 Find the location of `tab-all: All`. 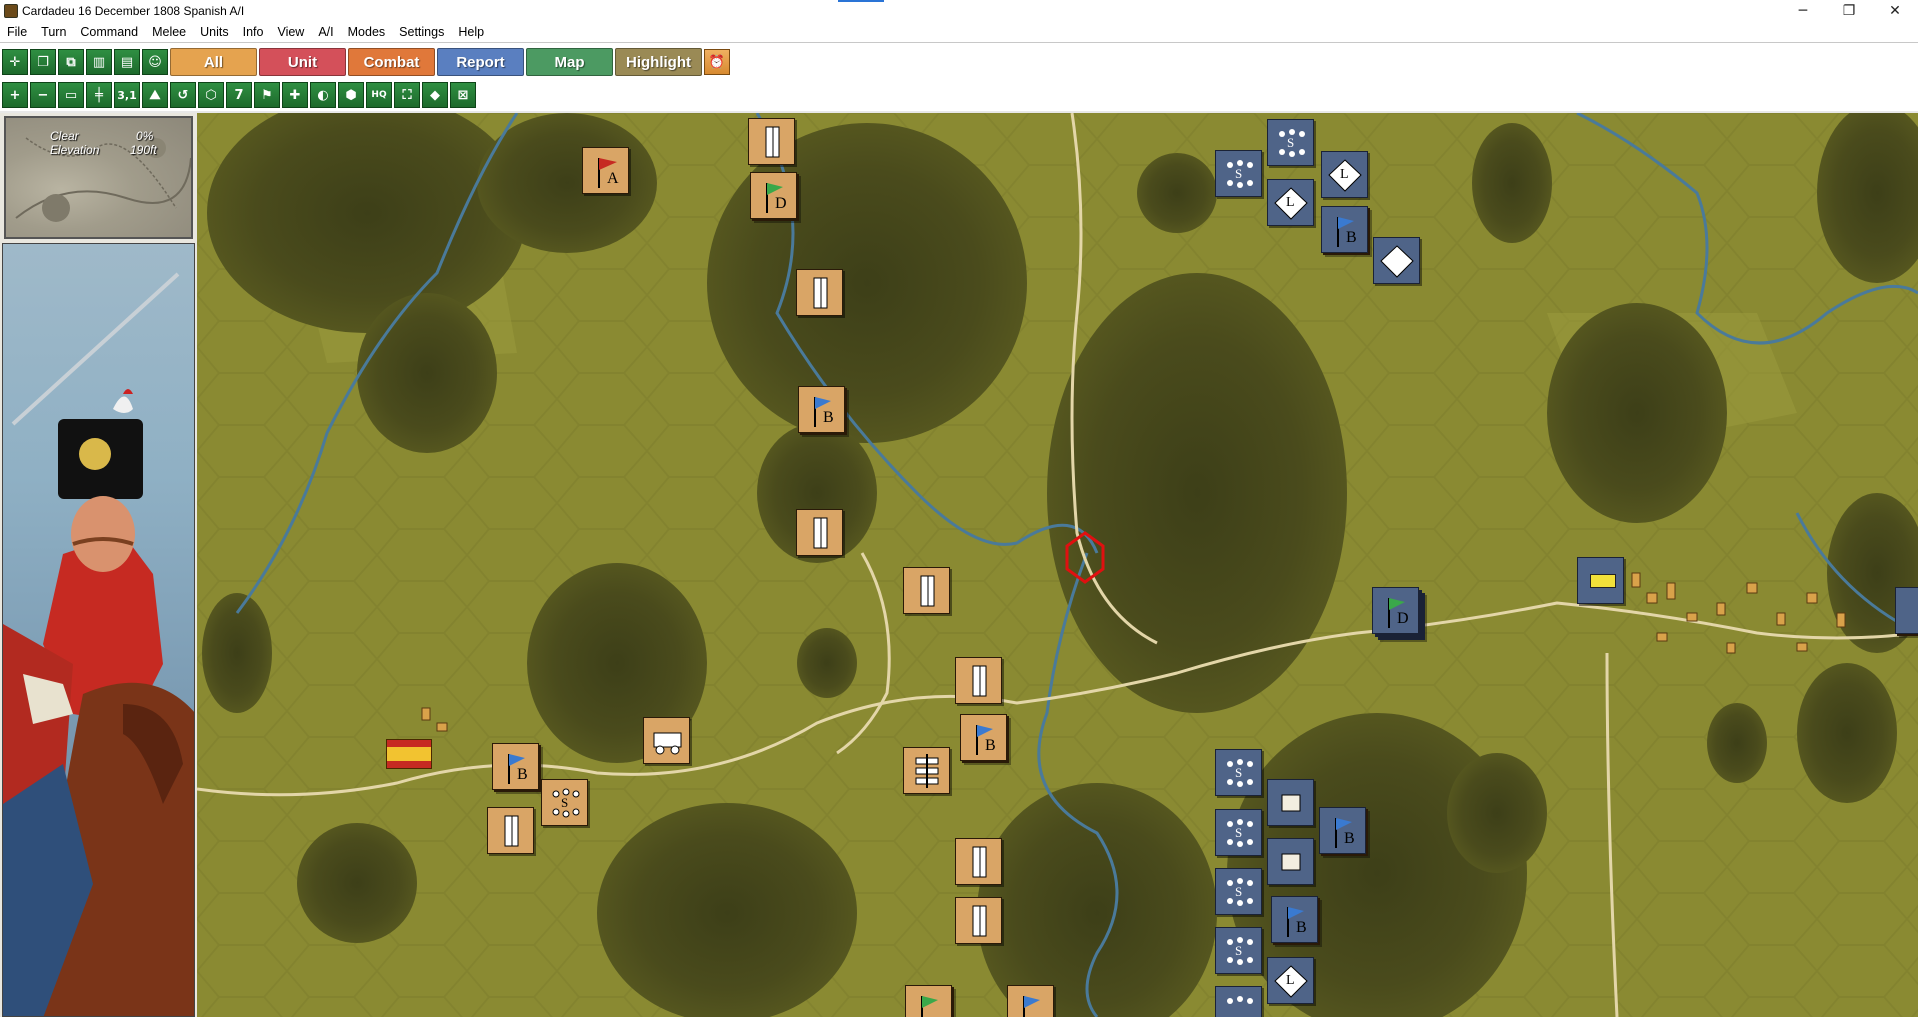

tab-all: All is located at coordinates (213, 62).